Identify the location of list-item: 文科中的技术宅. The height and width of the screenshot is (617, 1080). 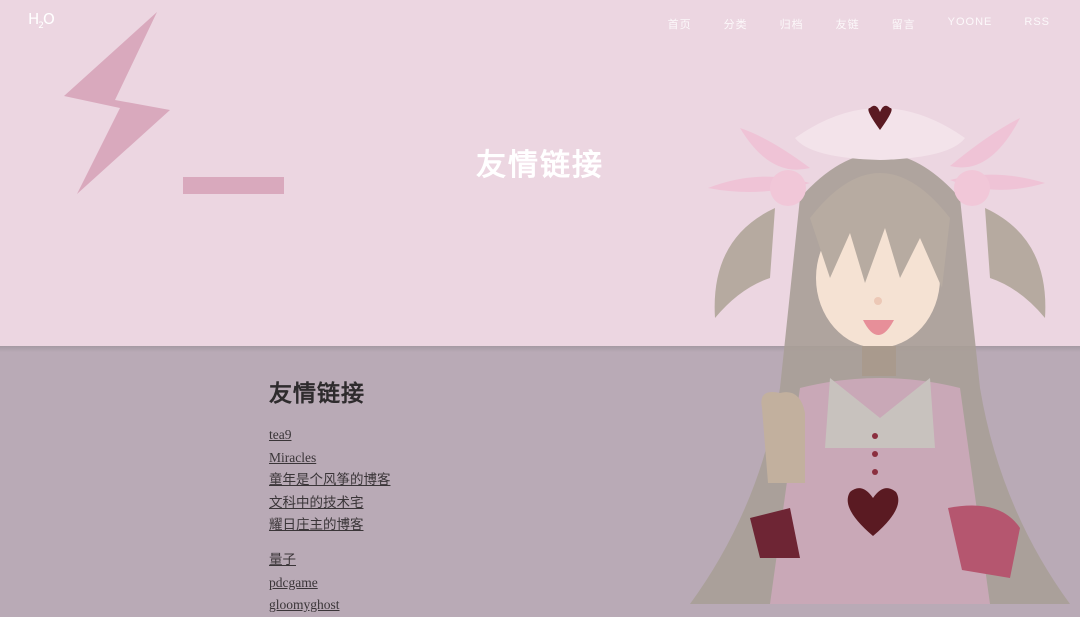
(469, 503).